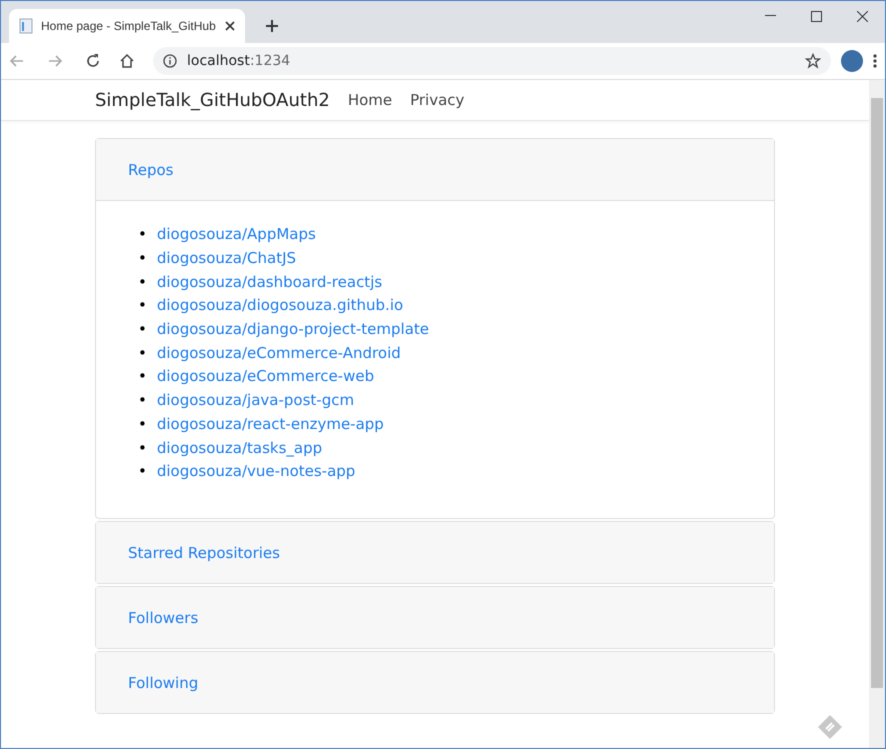 Image resolution: width=886 pixels, height=749 pixels. What do you see at coordinates (437, 100) in the screenshot?
I see `nav-link: Privacy` at bounding box center [437, 100].